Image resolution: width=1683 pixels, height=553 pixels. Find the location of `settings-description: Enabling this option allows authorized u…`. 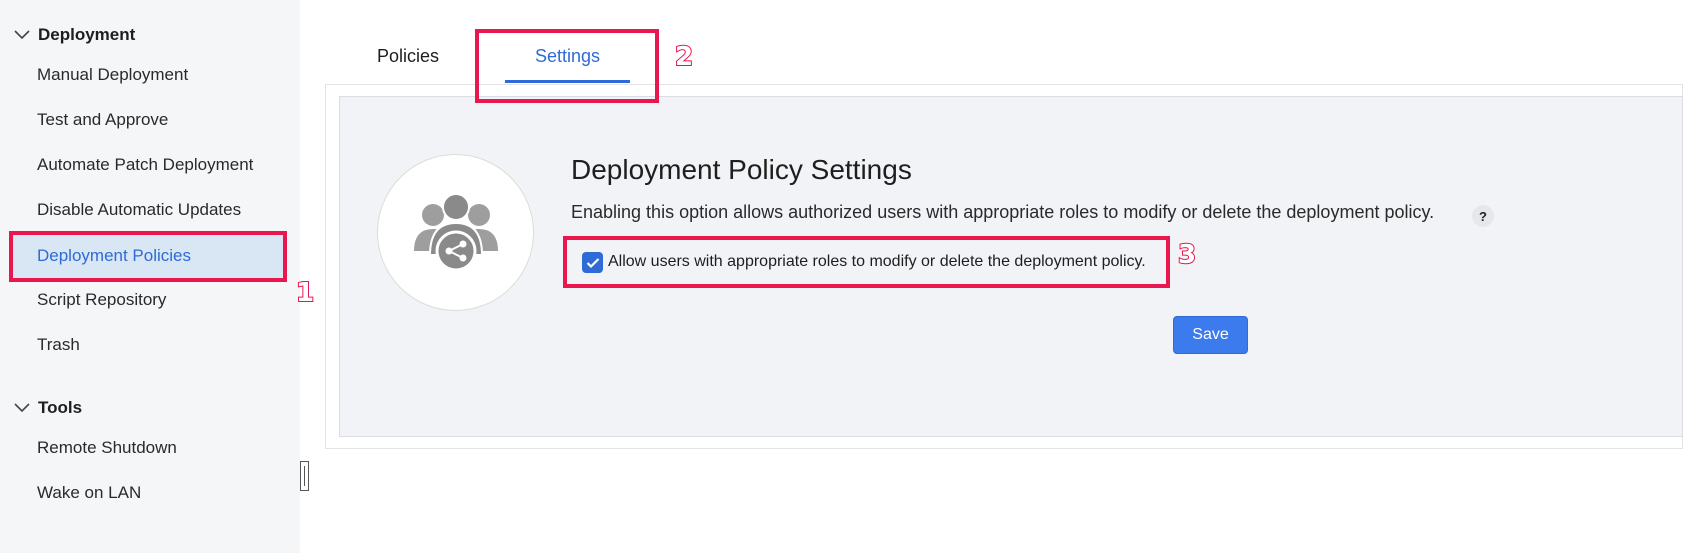

settings-description: Enabling this option allows authorized u… is located at coordinates (1003, 212).